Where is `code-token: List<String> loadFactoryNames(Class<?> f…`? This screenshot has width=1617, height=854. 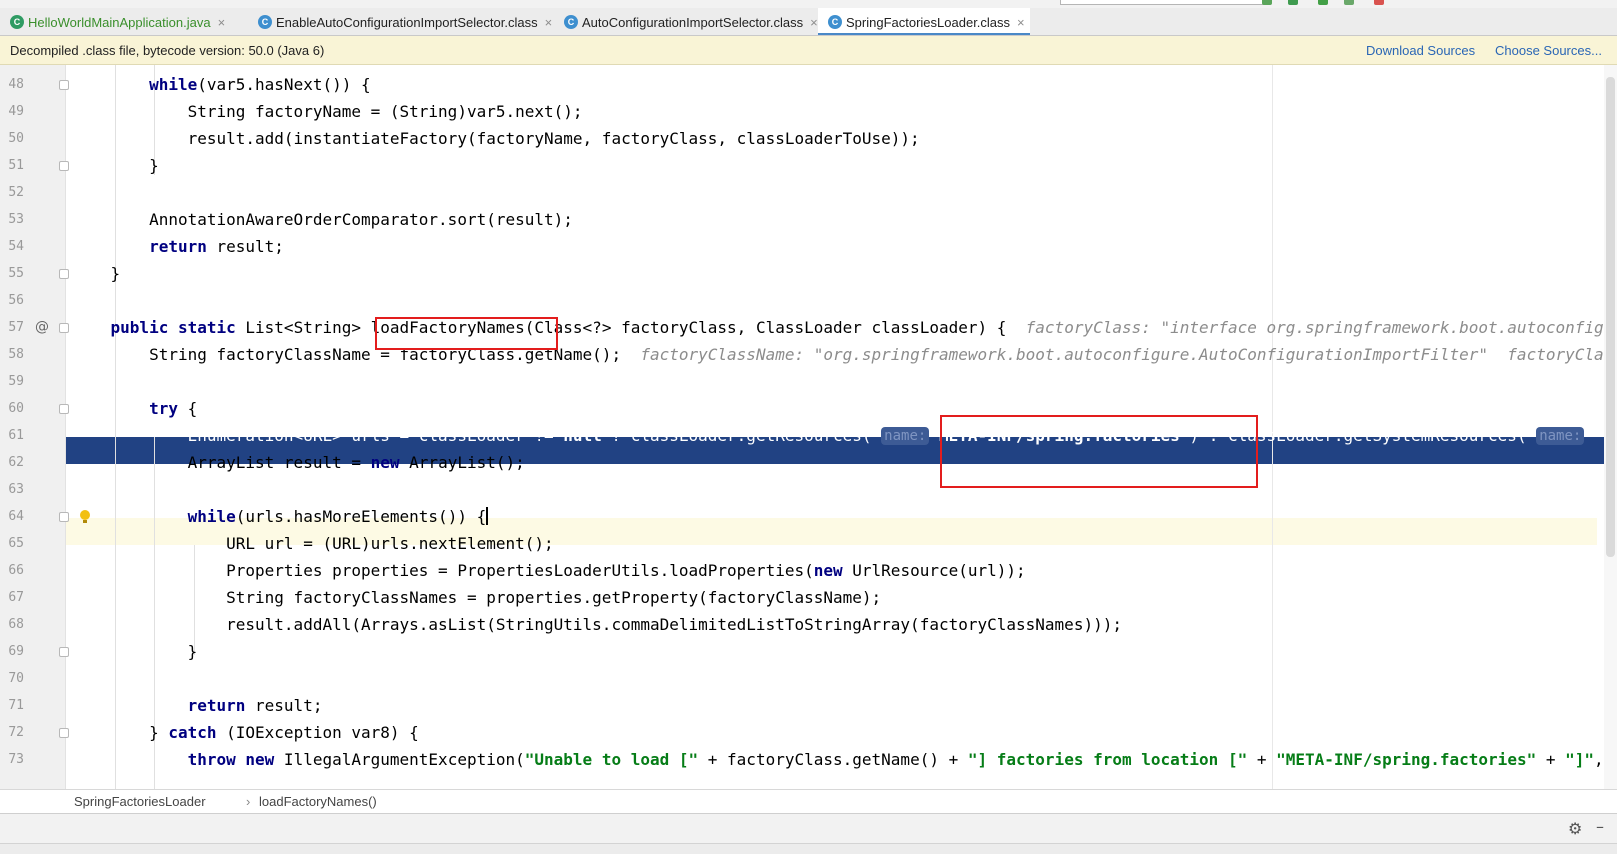 code-token: List<String> loadFactoryNames(Class<?> f… is located at coordinates (630, 327).